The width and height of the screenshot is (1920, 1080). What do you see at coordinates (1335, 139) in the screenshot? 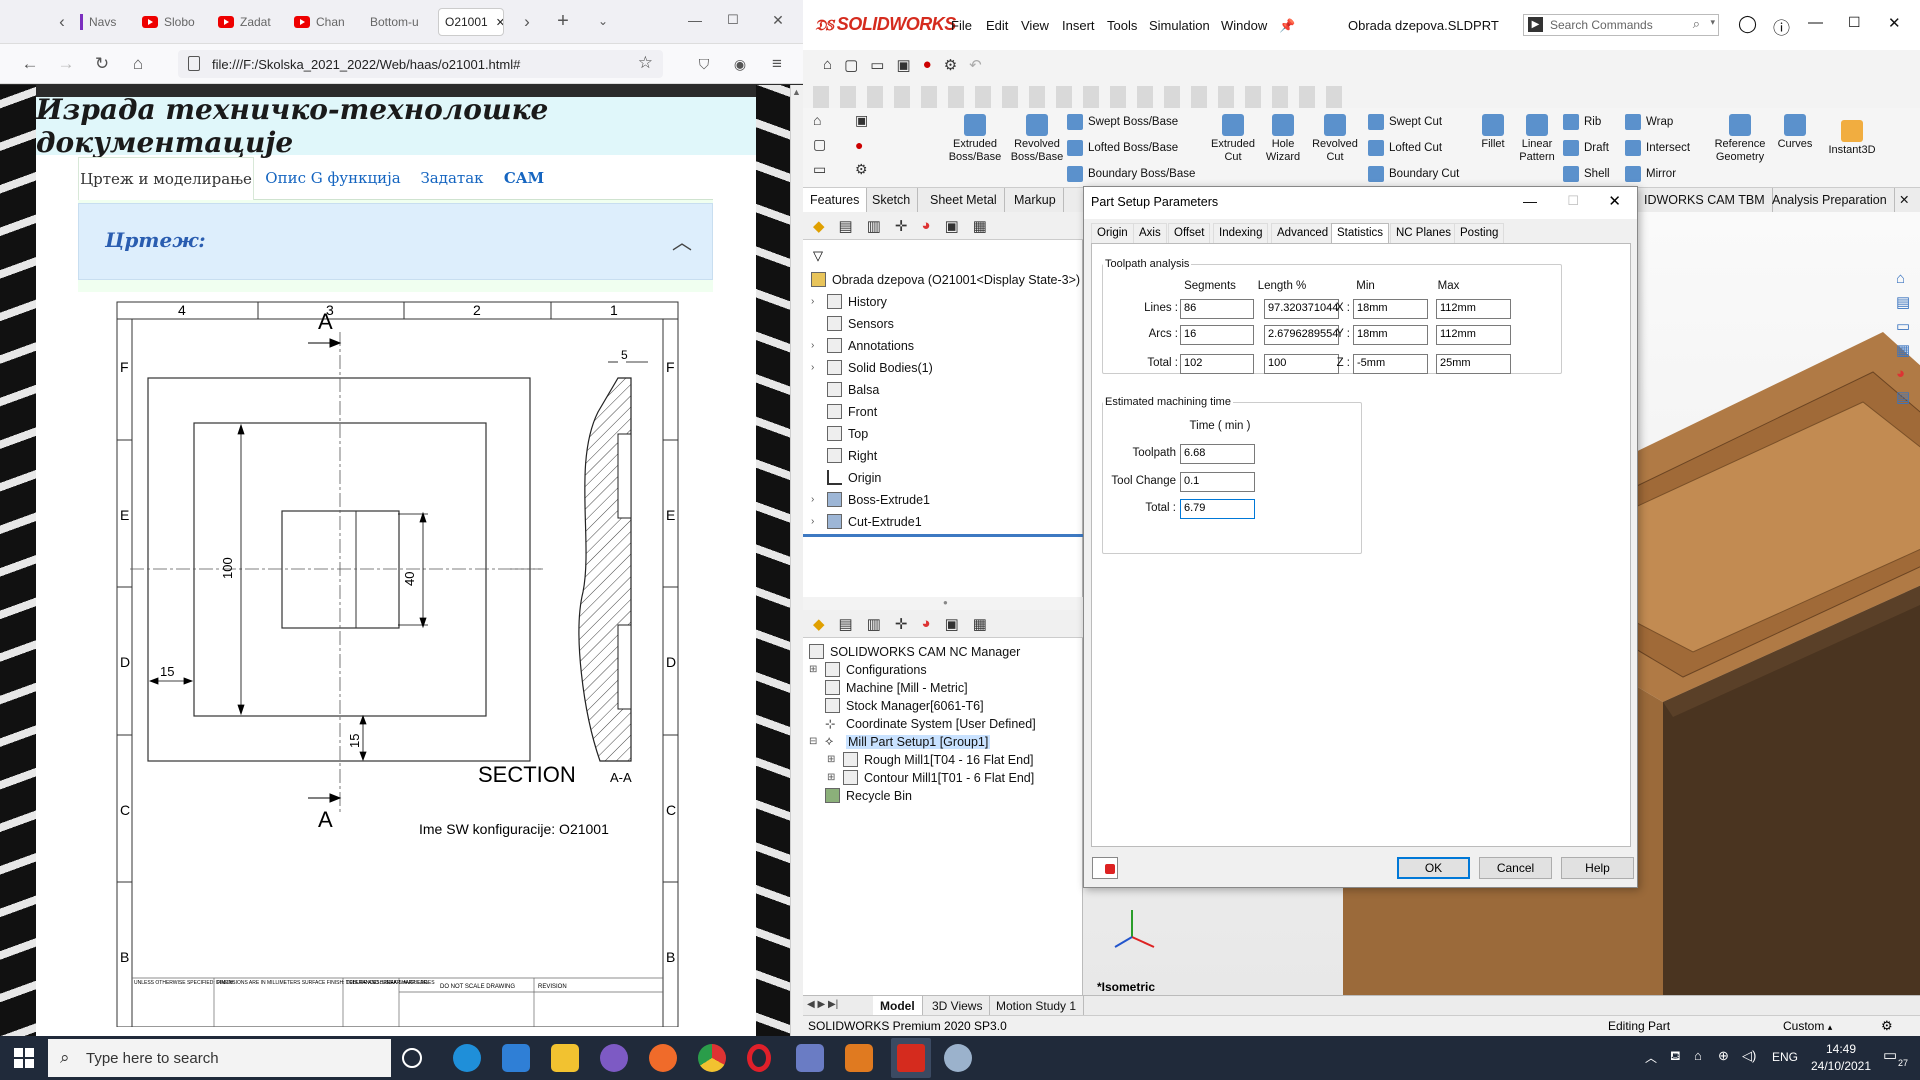
I see `revolved-cut-button: Revolved Cut` at bounding box center [1335, 139].